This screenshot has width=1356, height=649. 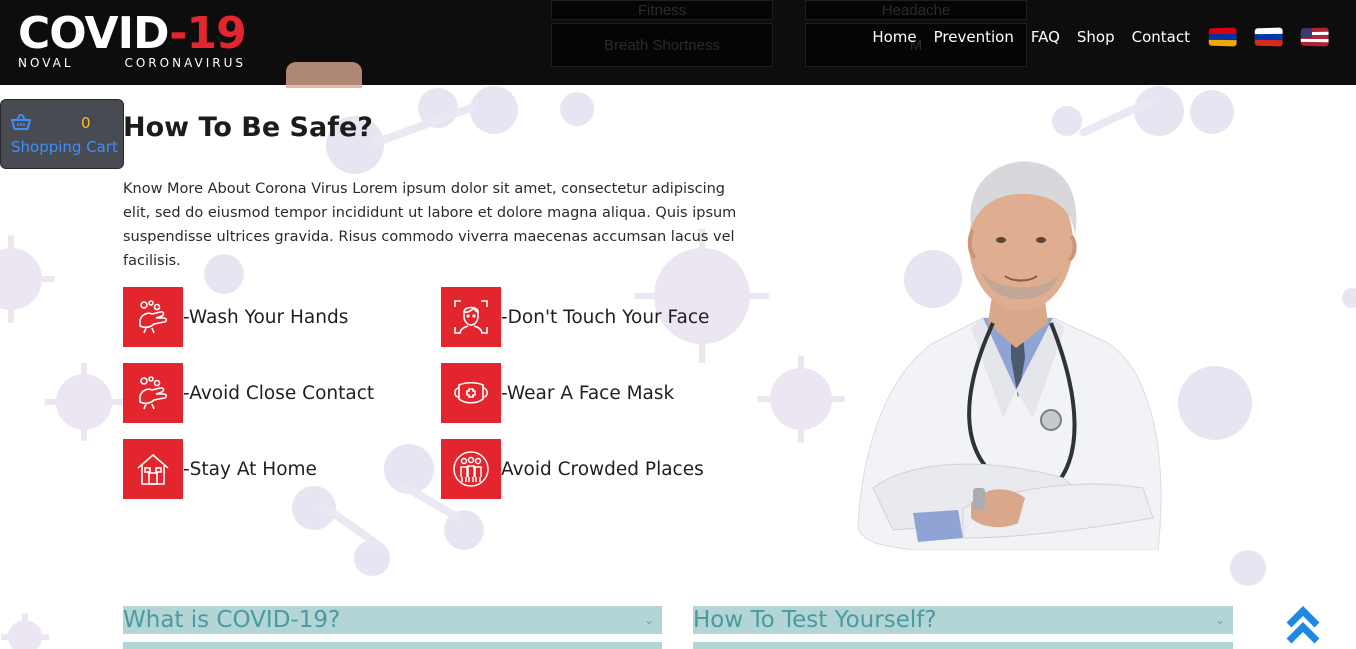 I want to click on tip-wear-mask: -Wear A Face Mask, so click(x=557, y=393).